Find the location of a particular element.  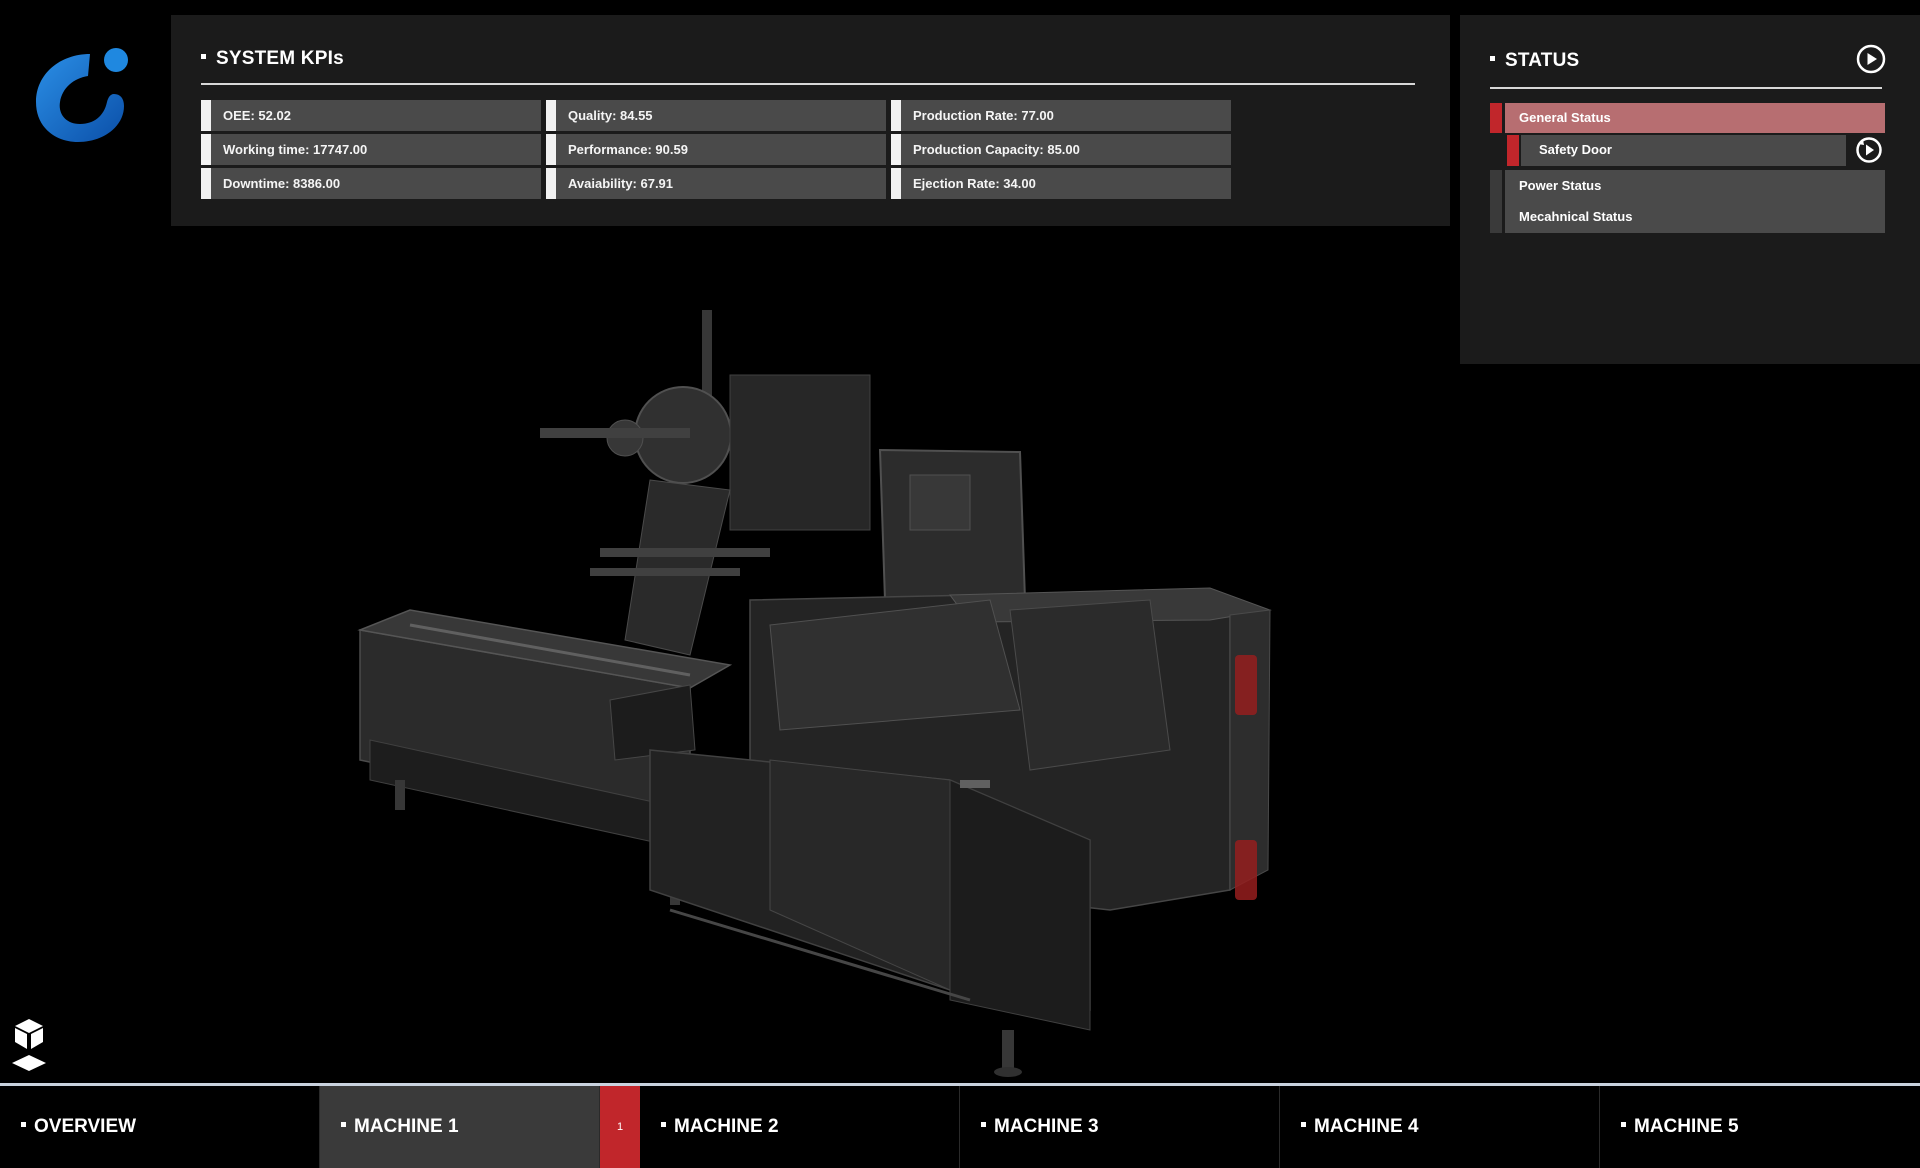

3d-cube-icon is located at coordinates (29, 1045).